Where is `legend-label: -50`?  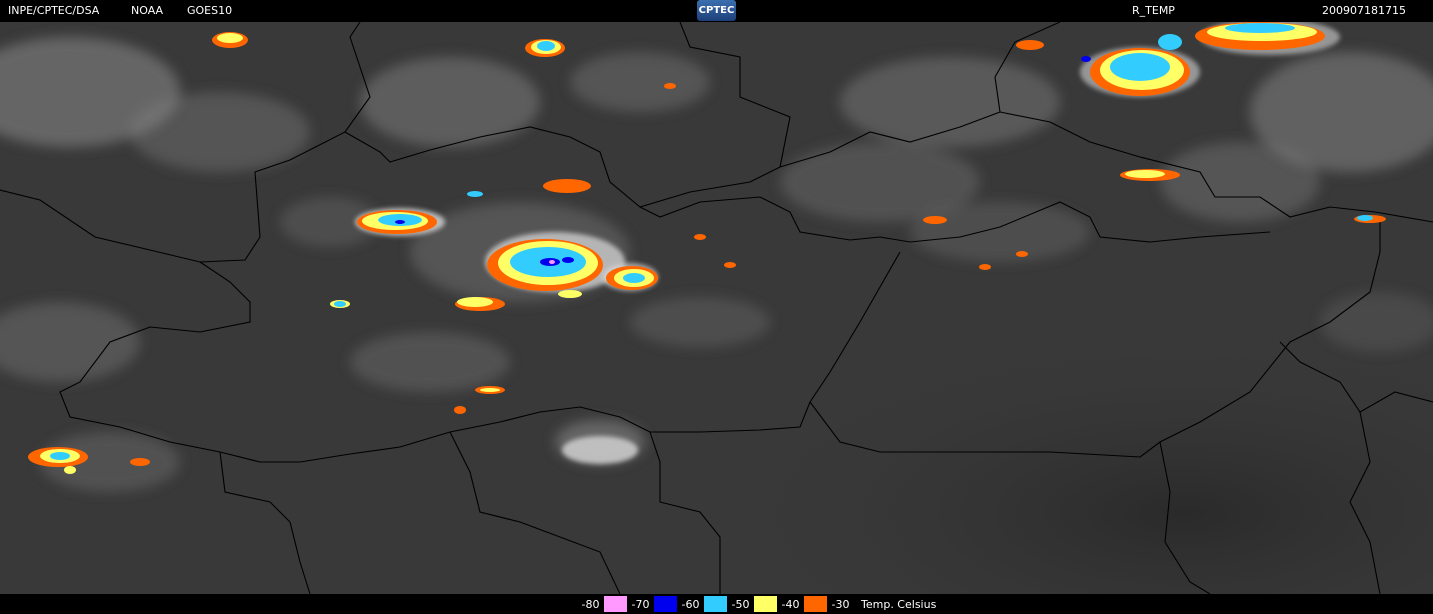 legend-label: -50 is located at coordinates (740, 604).